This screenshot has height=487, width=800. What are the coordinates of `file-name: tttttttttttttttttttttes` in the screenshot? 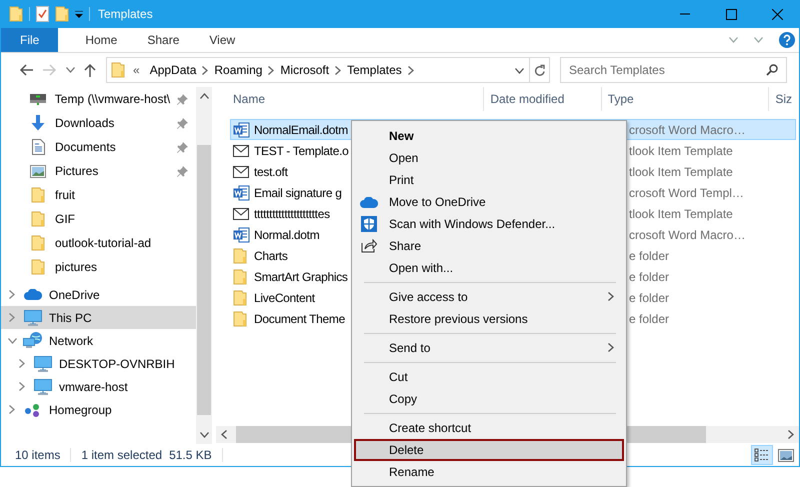 It's located at (292, 213).